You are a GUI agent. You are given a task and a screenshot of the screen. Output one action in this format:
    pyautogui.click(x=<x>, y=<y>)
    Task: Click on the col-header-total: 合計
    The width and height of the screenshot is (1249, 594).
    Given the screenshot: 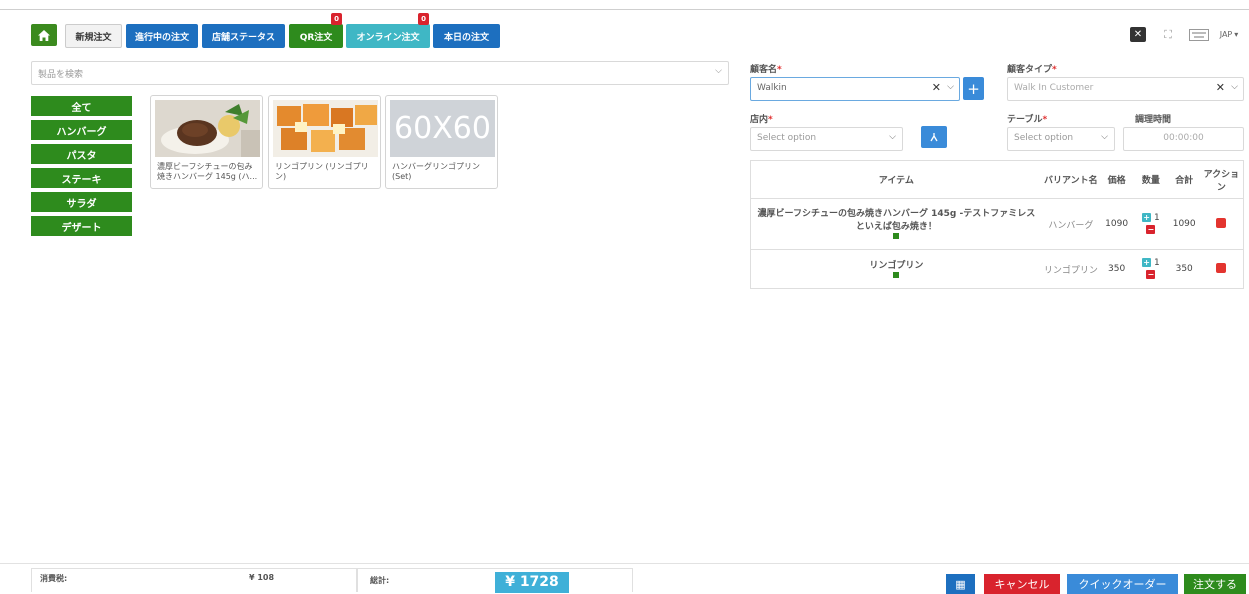 What is the action you would take?
    pyautogui.click(x=1184, y=179)
    